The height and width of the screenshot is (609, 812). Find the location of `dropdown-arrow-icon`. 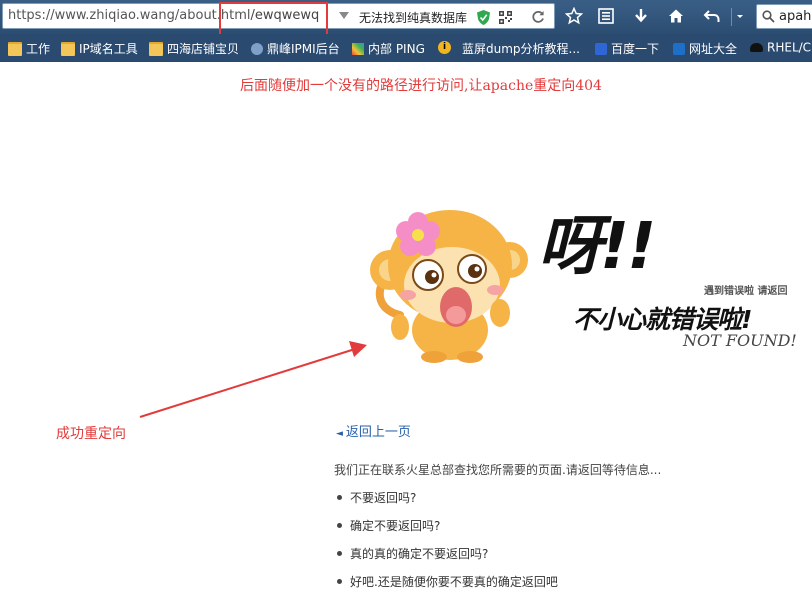

dropdown-arrow-icon is located at coordinates (344, 15).